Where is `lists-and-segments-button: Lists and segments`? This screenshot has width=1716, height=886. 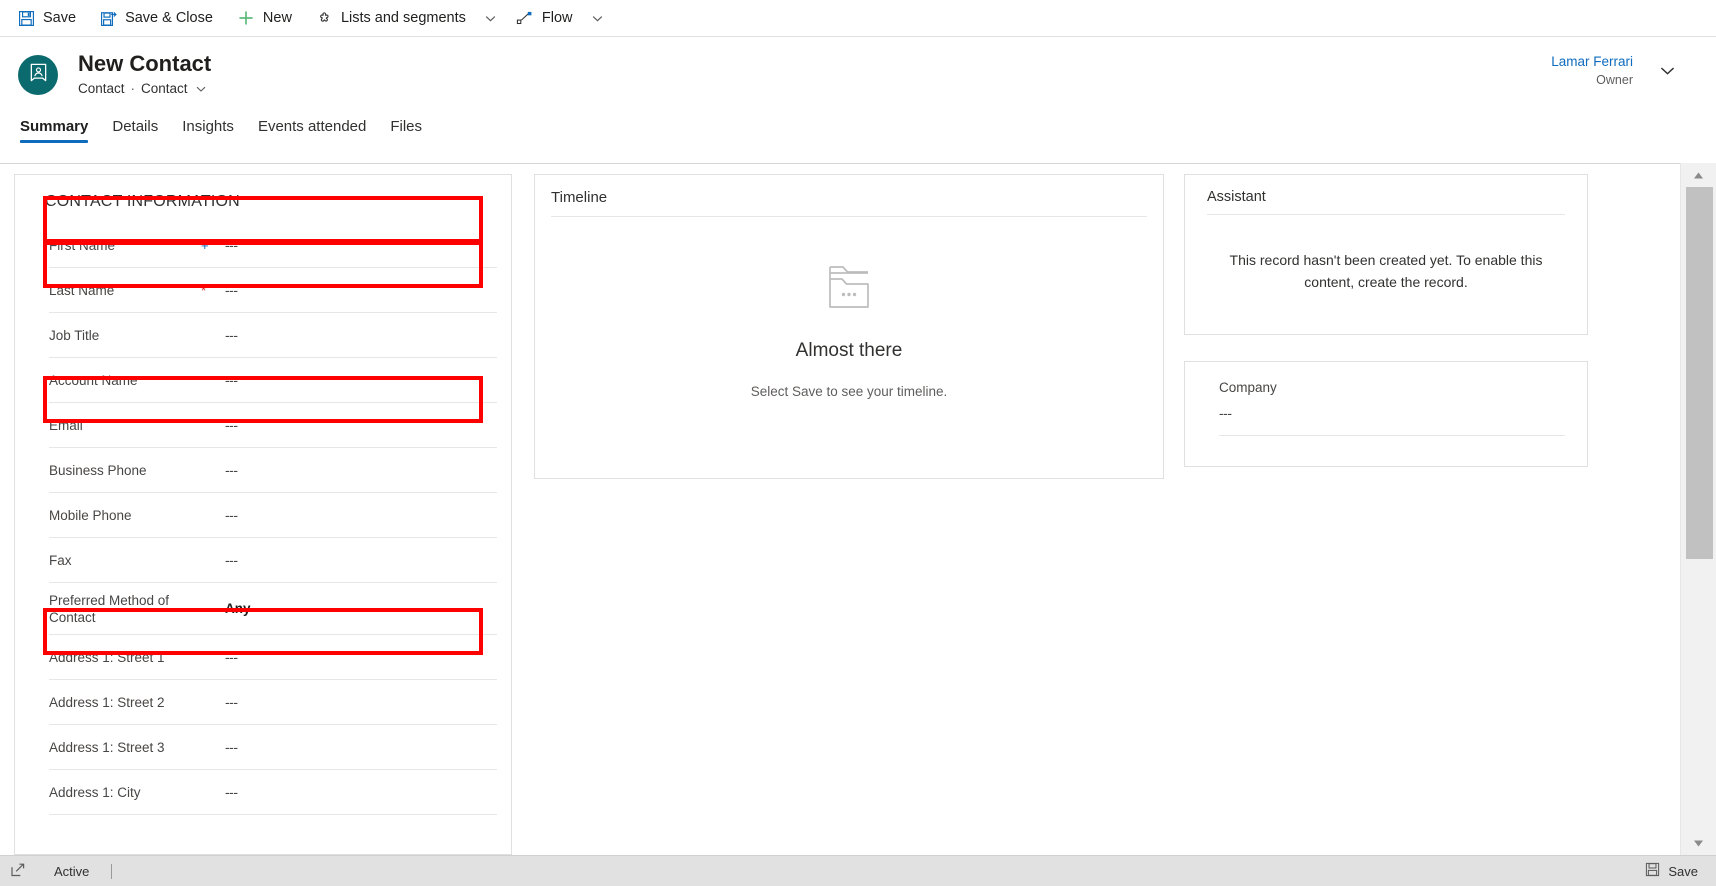
lists-and-segments-button: Lists and segments is located at coordinates (391, 18).